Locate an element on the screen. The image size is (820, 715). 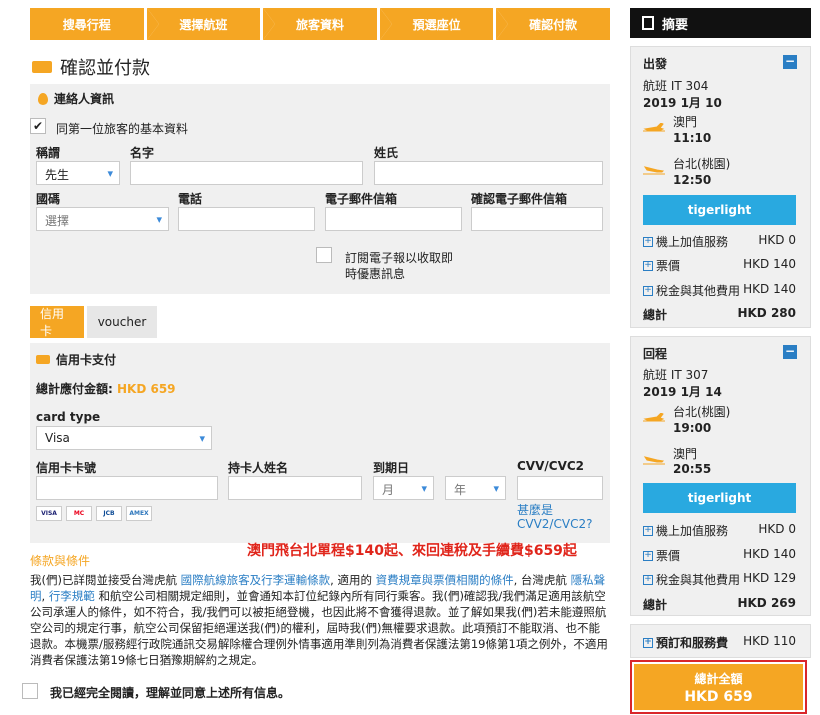
return-heading: 回程 is located at coordinates (655, 354).